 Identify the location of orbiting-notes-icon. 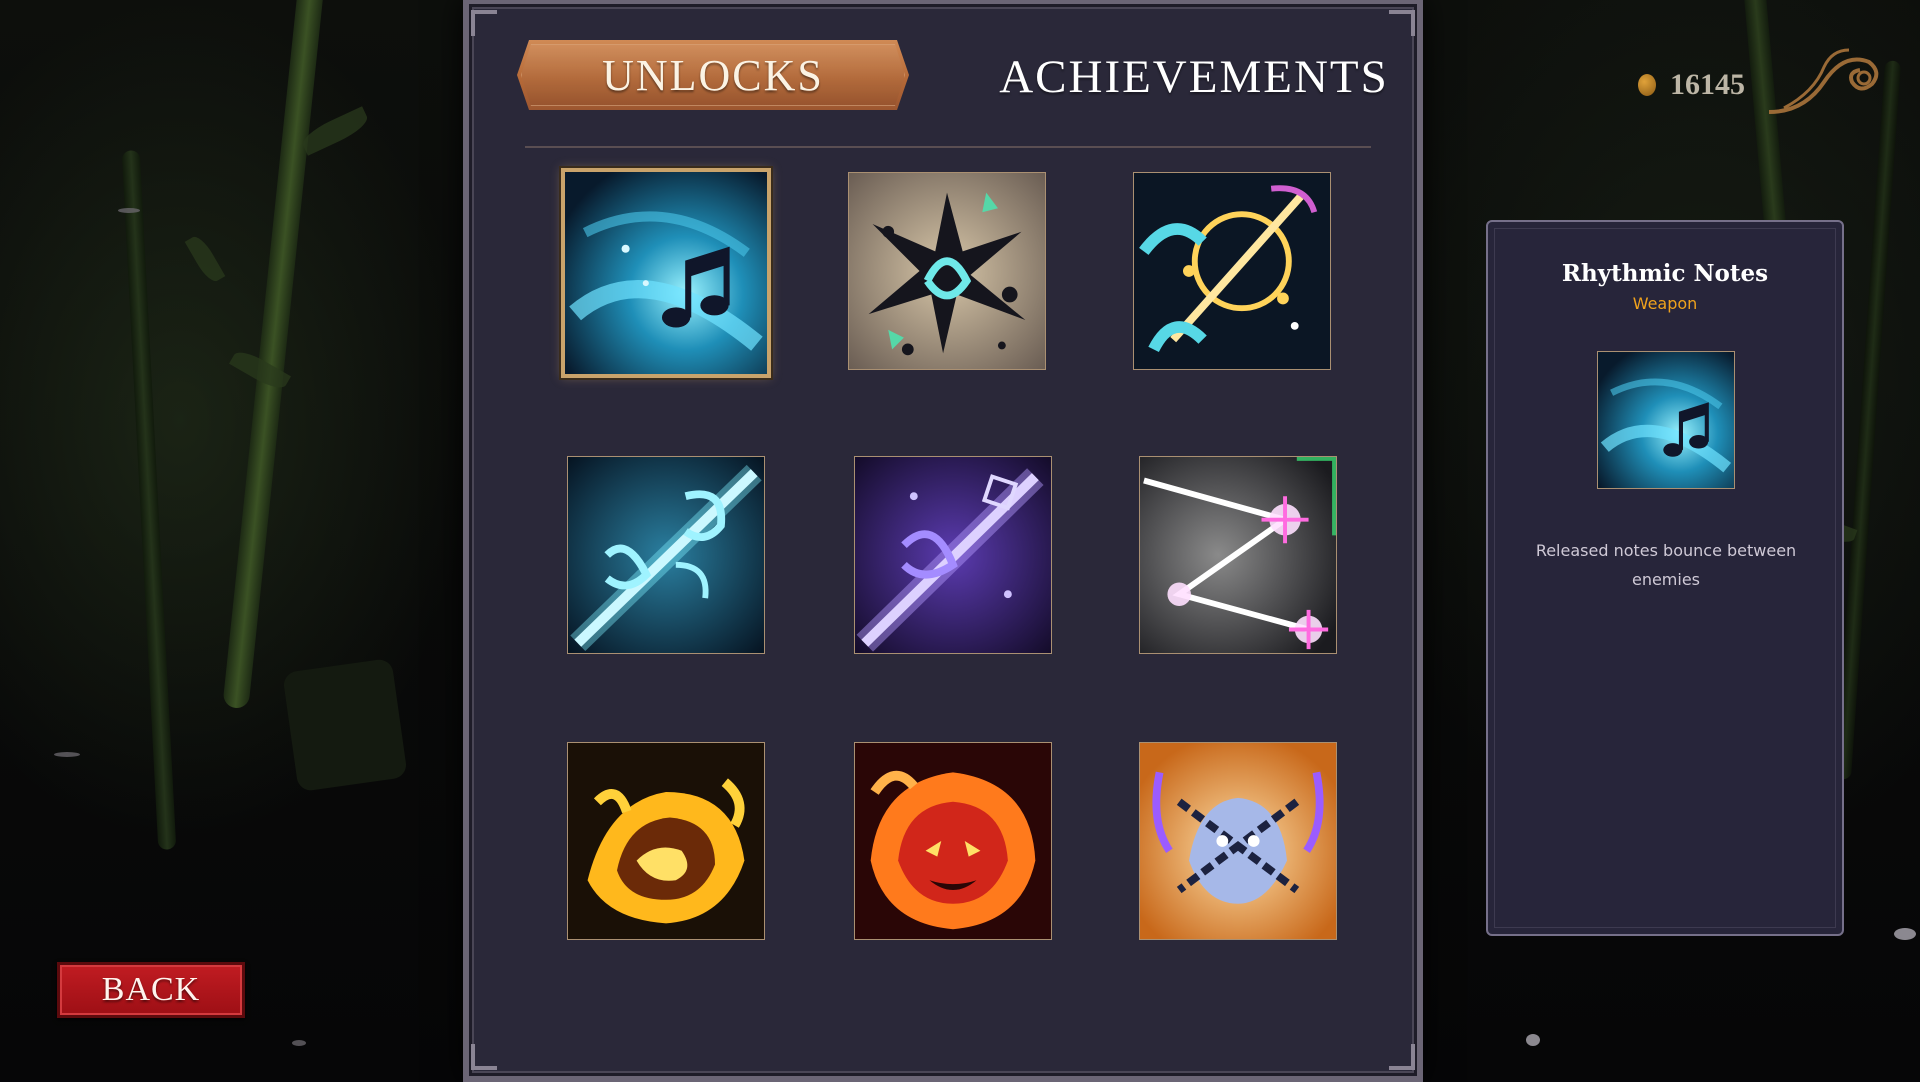
(1232, 271).